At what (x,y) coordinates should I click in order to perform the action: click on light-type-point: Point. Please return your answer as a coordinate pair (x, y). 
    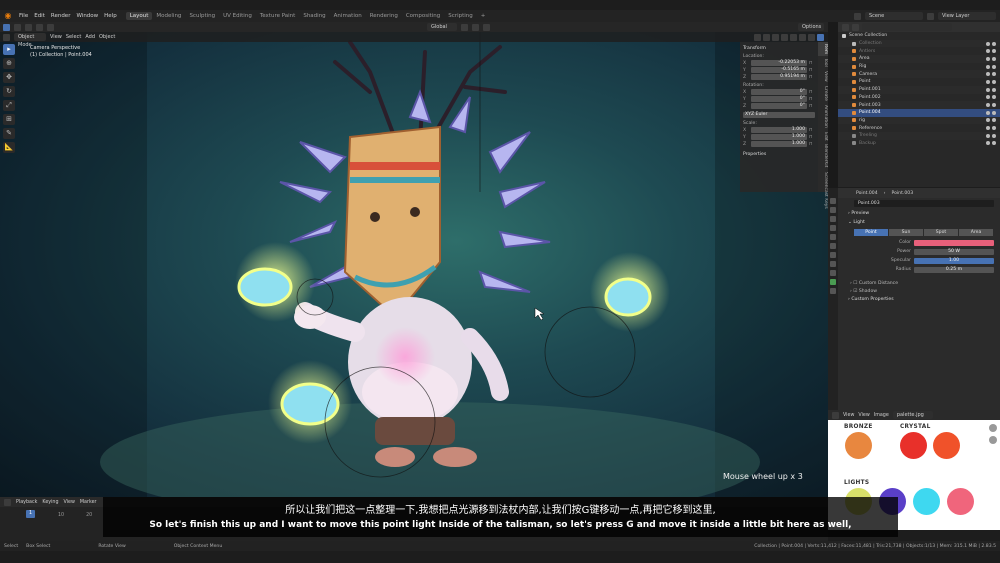
    Looking at the image, I should click on (871, 232).